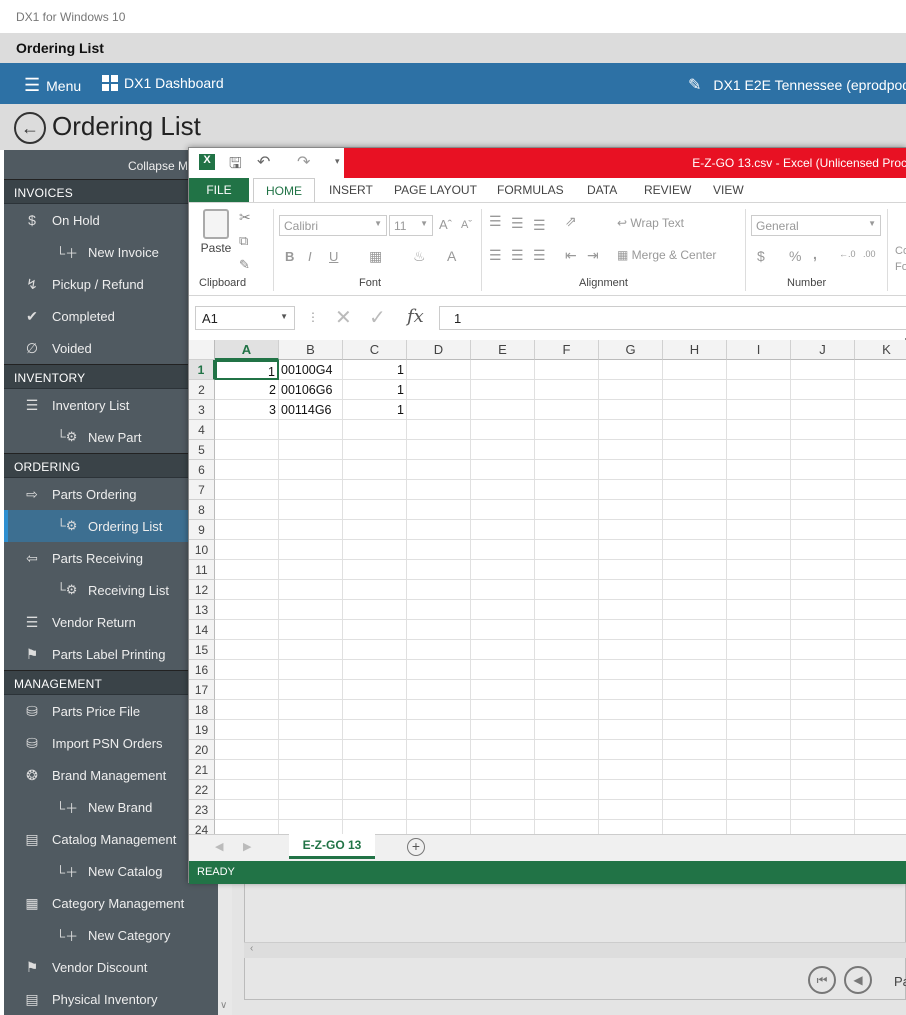  What do you see at coordinates (111, 711) in the screenshot?
I see `sidebar-item-parts-price-file: ⛁ Parts Price File` at bounding box center [111, 711].